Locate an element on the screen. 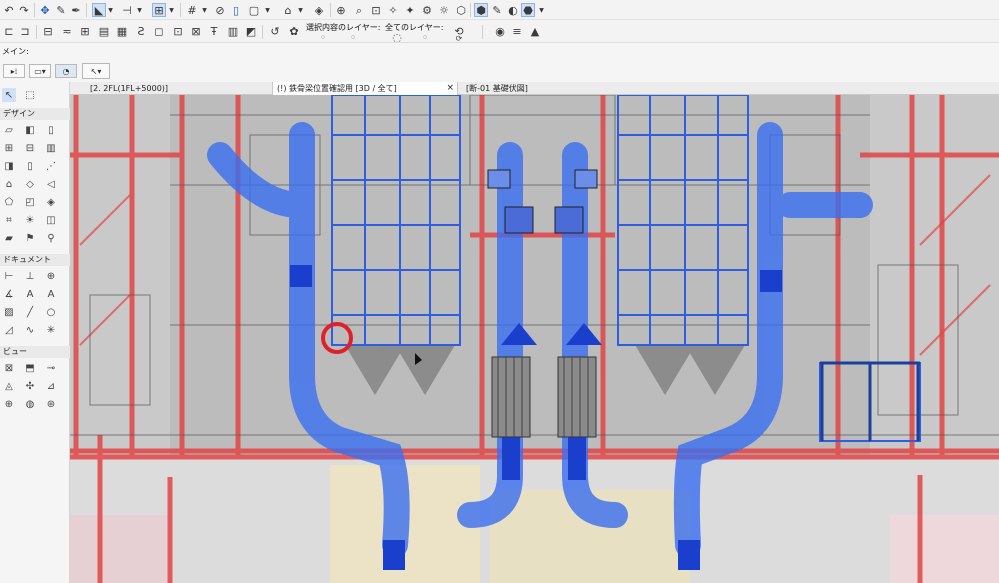  cutting-plane-icon: ⬡ is located at coordinates (461, 10).